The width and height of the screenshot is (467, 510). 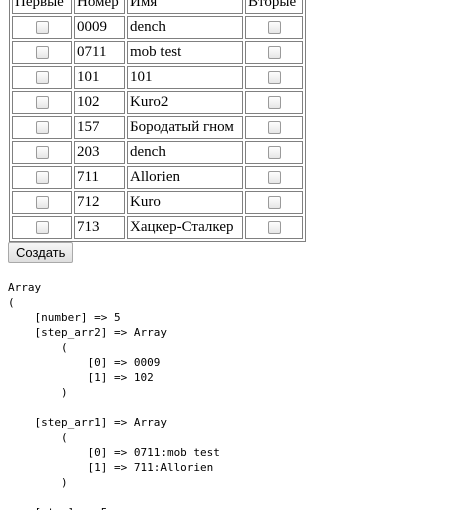 What do you see at coordinates (99, 227) in the screenshot?
I see `number-cell: 713` at bounding box center [99, 227].